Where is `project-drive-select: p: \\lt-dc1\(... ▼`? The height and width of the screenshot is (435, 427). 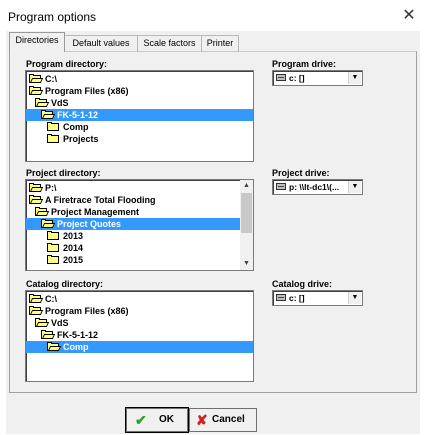 project-drive-select: p: \\lt-dc1\(... ▼ is located at coordinates (317, 187).